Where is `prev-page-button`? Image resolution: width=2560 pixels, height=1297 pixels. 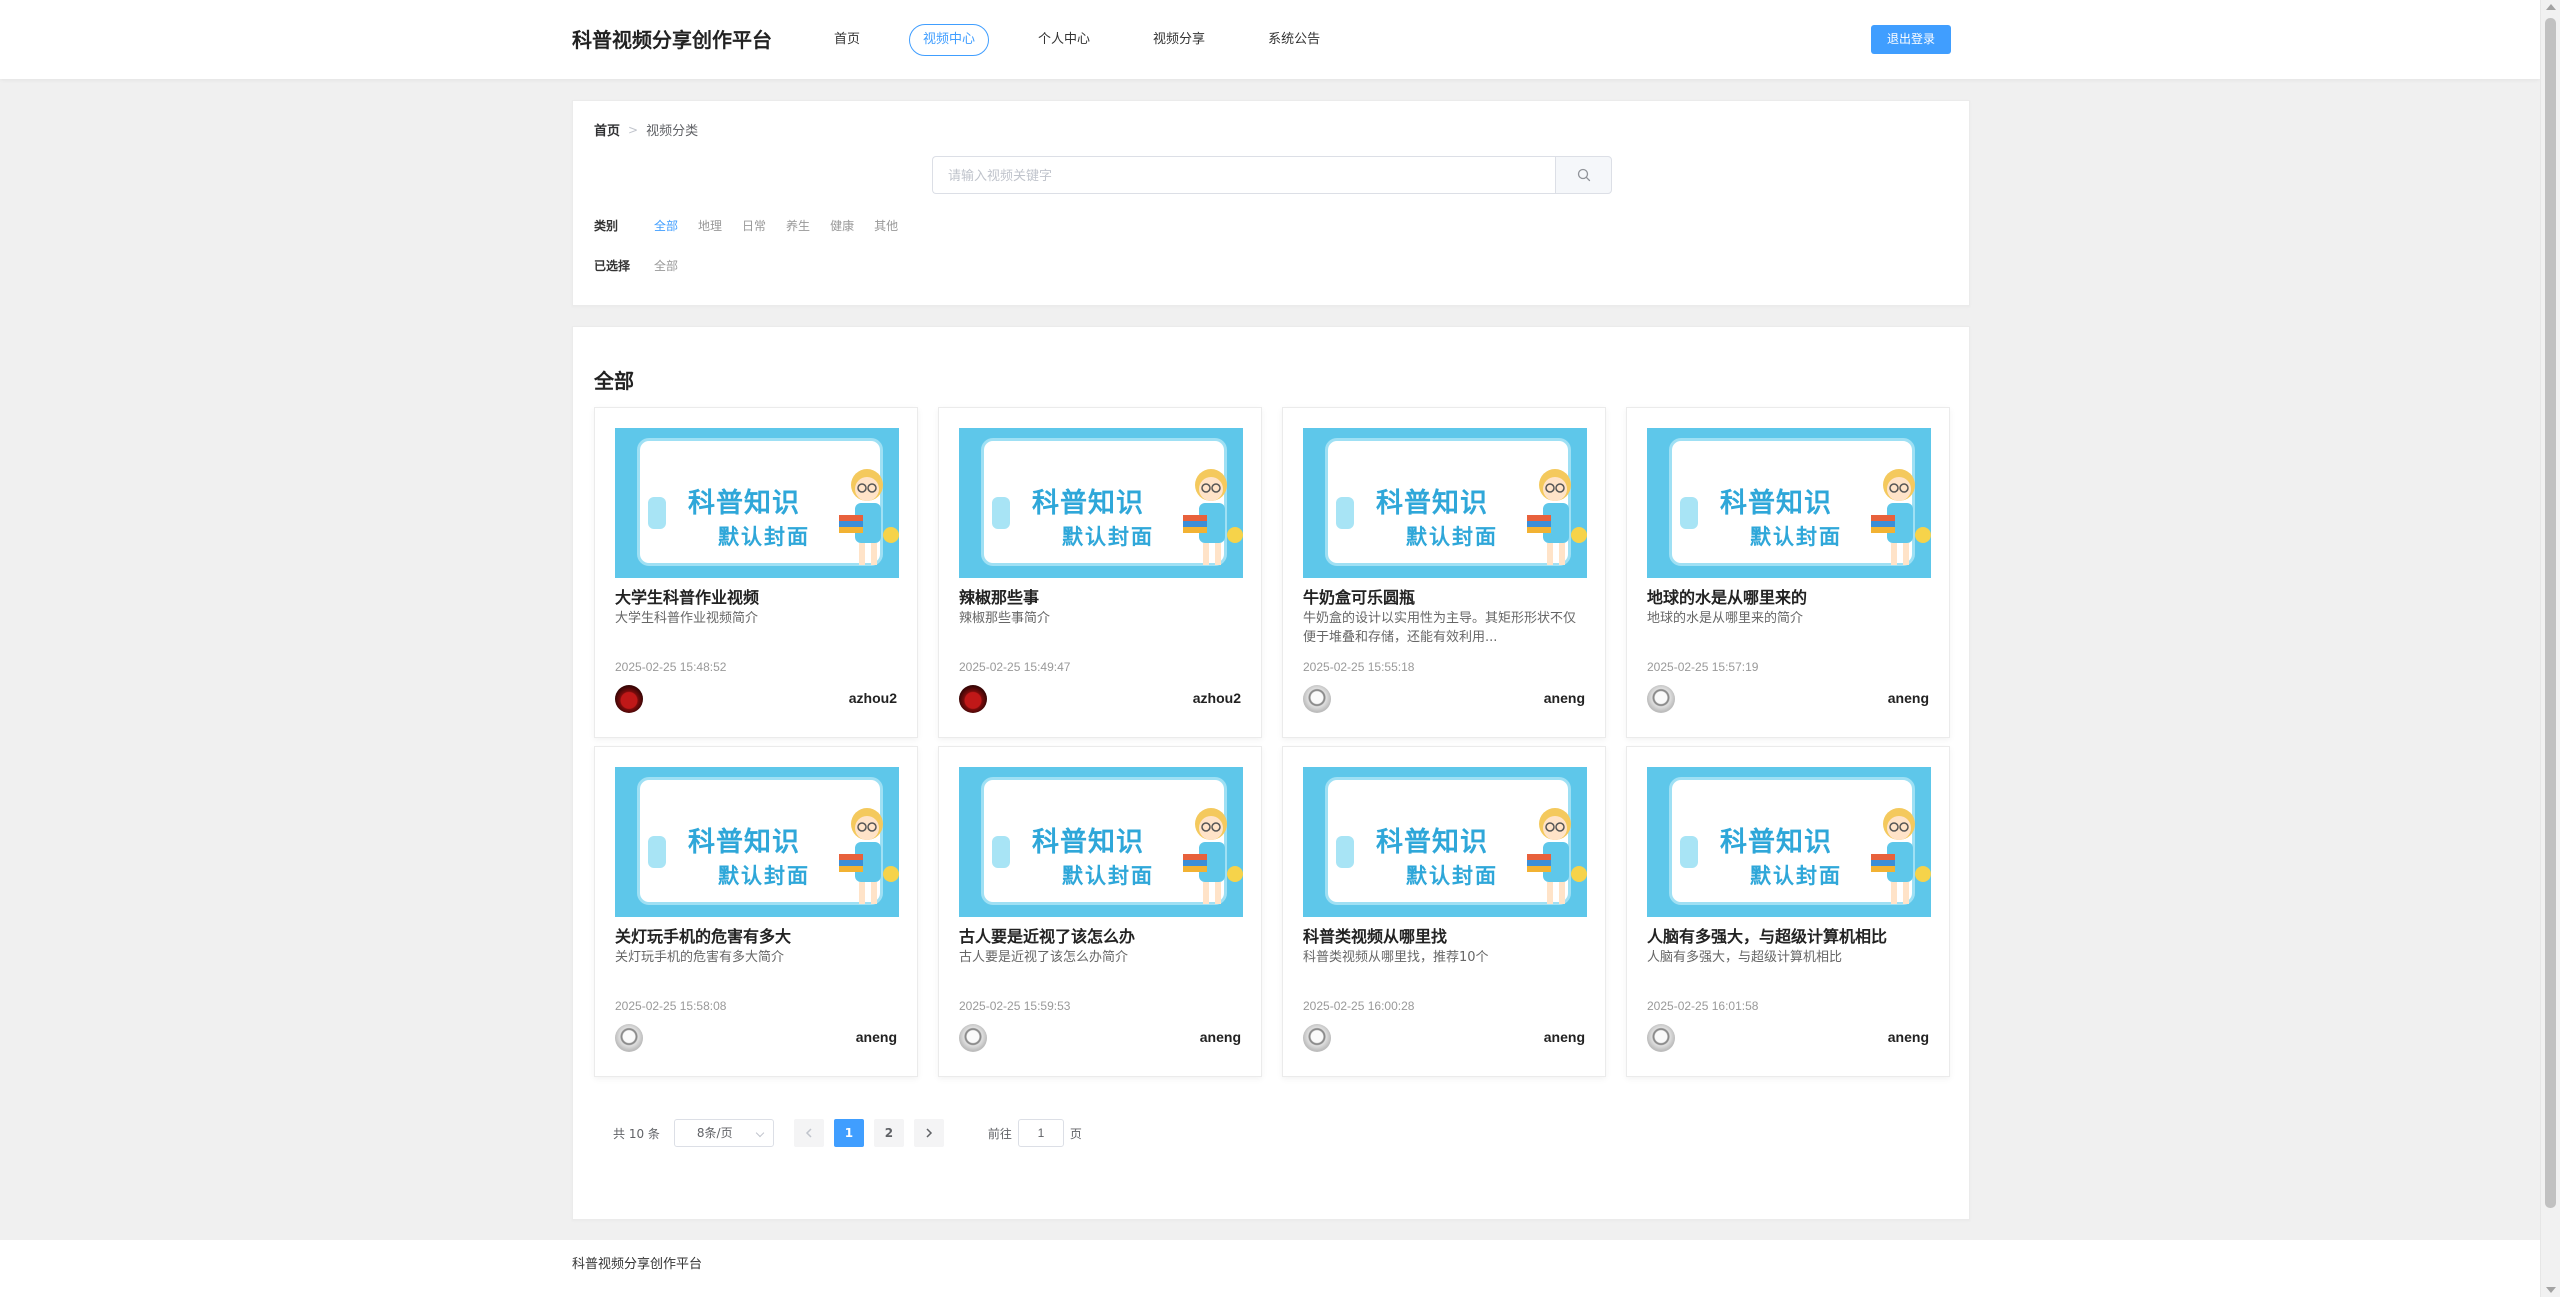 prev-page-button is located at coordinates (808, 1133).